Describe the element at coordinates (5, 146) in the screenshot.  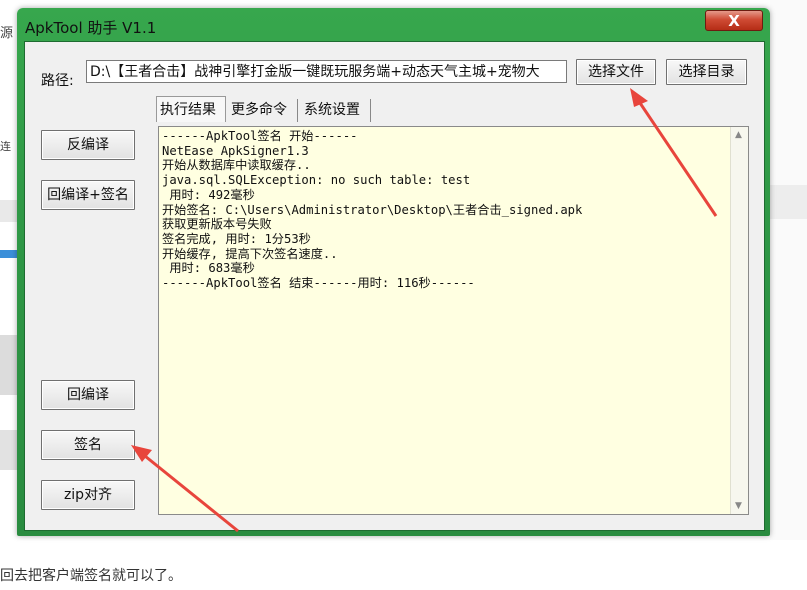
I see `background-text-fragment: 连` at that location.